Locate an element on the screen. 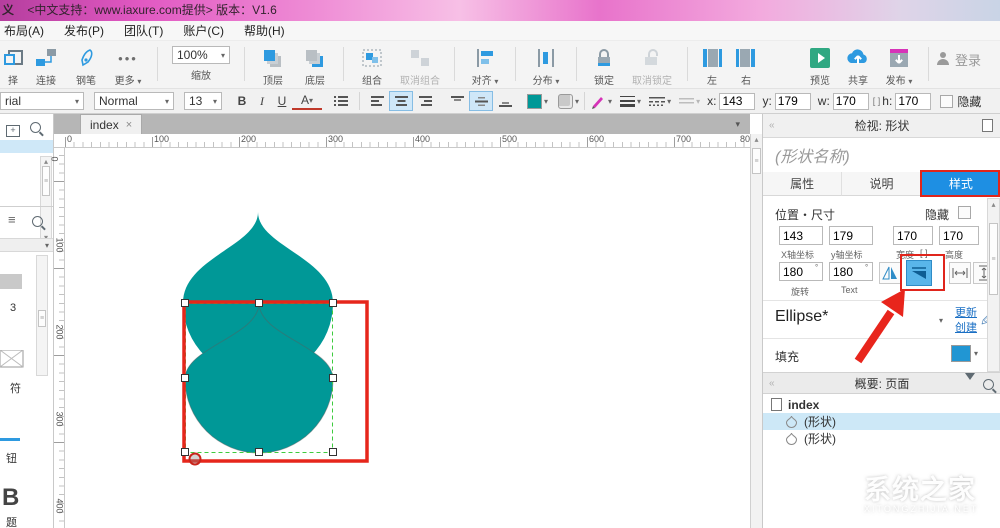 The height and width of the screenshot is (528, 1000). outline-shape-row: (形状) is located at coordinates (881, 438).